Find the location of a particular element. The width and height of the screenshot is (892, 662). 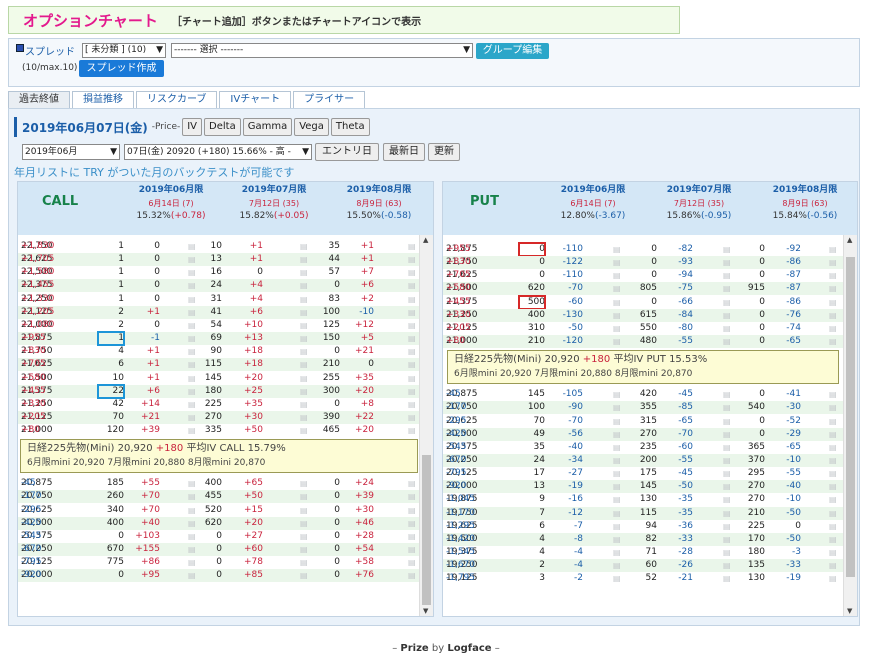

update-button: 更新 is located at coordinates (444, 152).